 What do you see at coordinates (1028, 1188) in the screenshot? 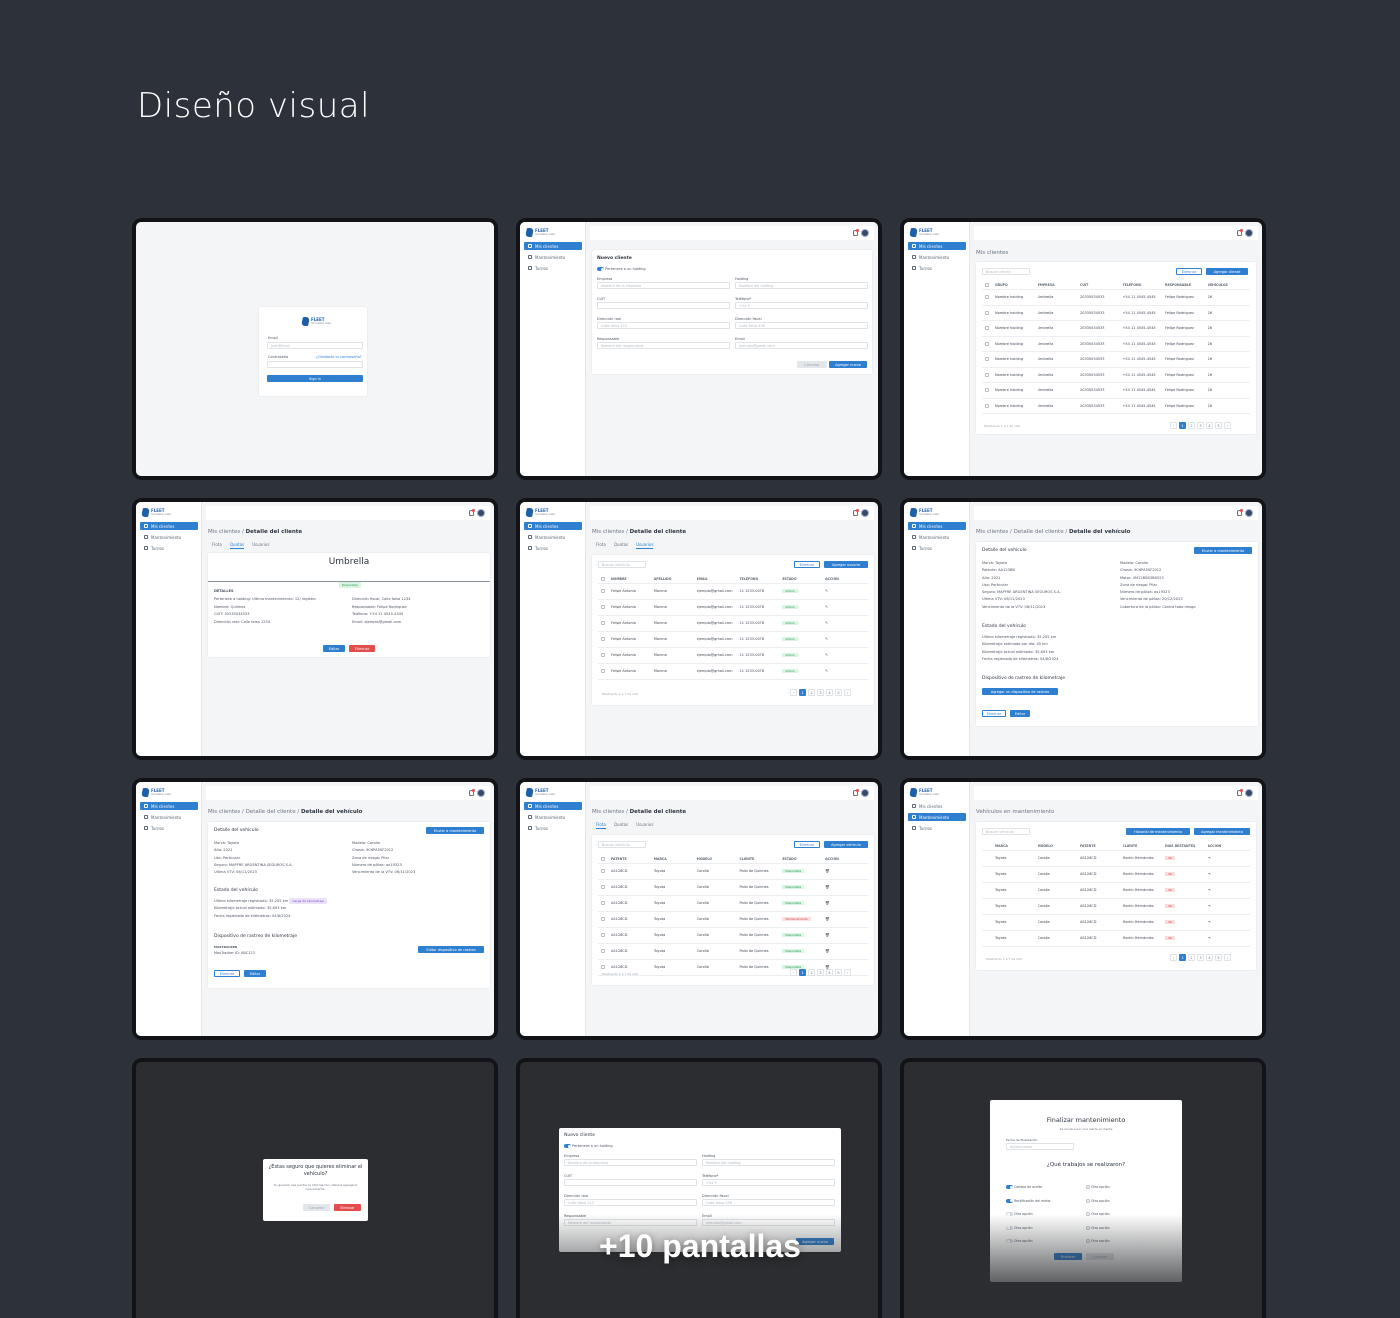
I see `job-option: Cambio de aceite` at bounding box center [1028, 1188].